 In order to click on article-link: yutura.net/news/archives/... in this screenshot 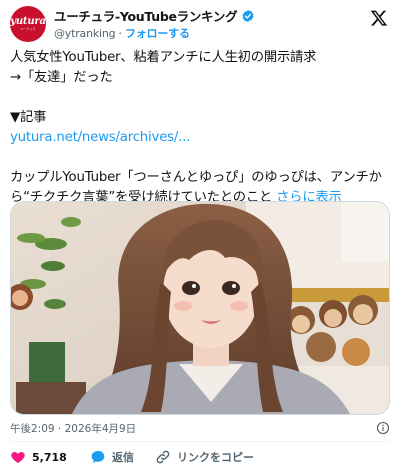, I will do `click(100, 137)`.